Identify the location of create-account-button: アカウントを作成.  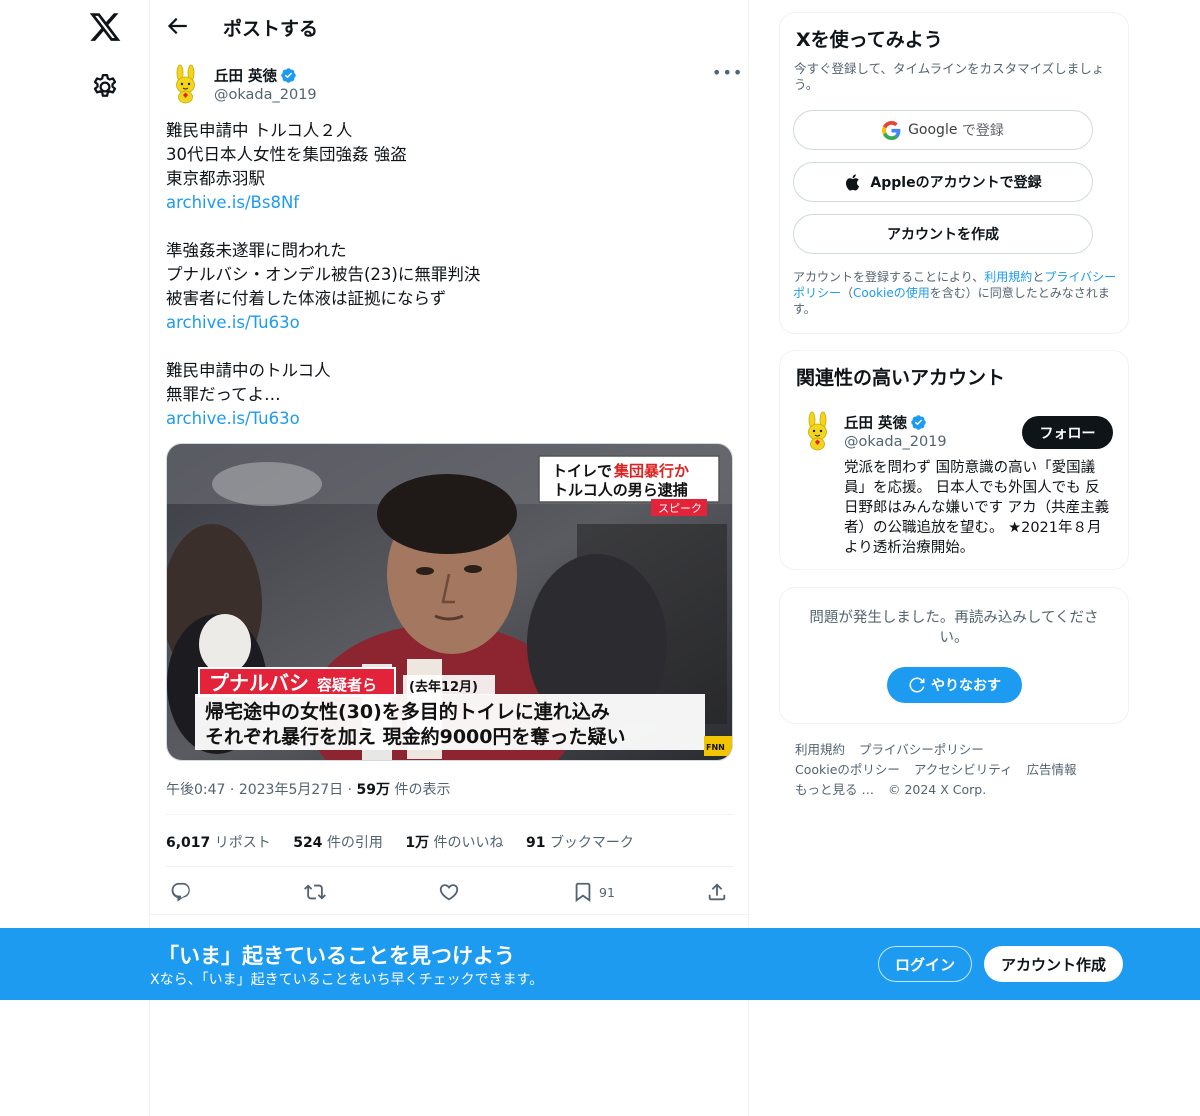
(943, 234).